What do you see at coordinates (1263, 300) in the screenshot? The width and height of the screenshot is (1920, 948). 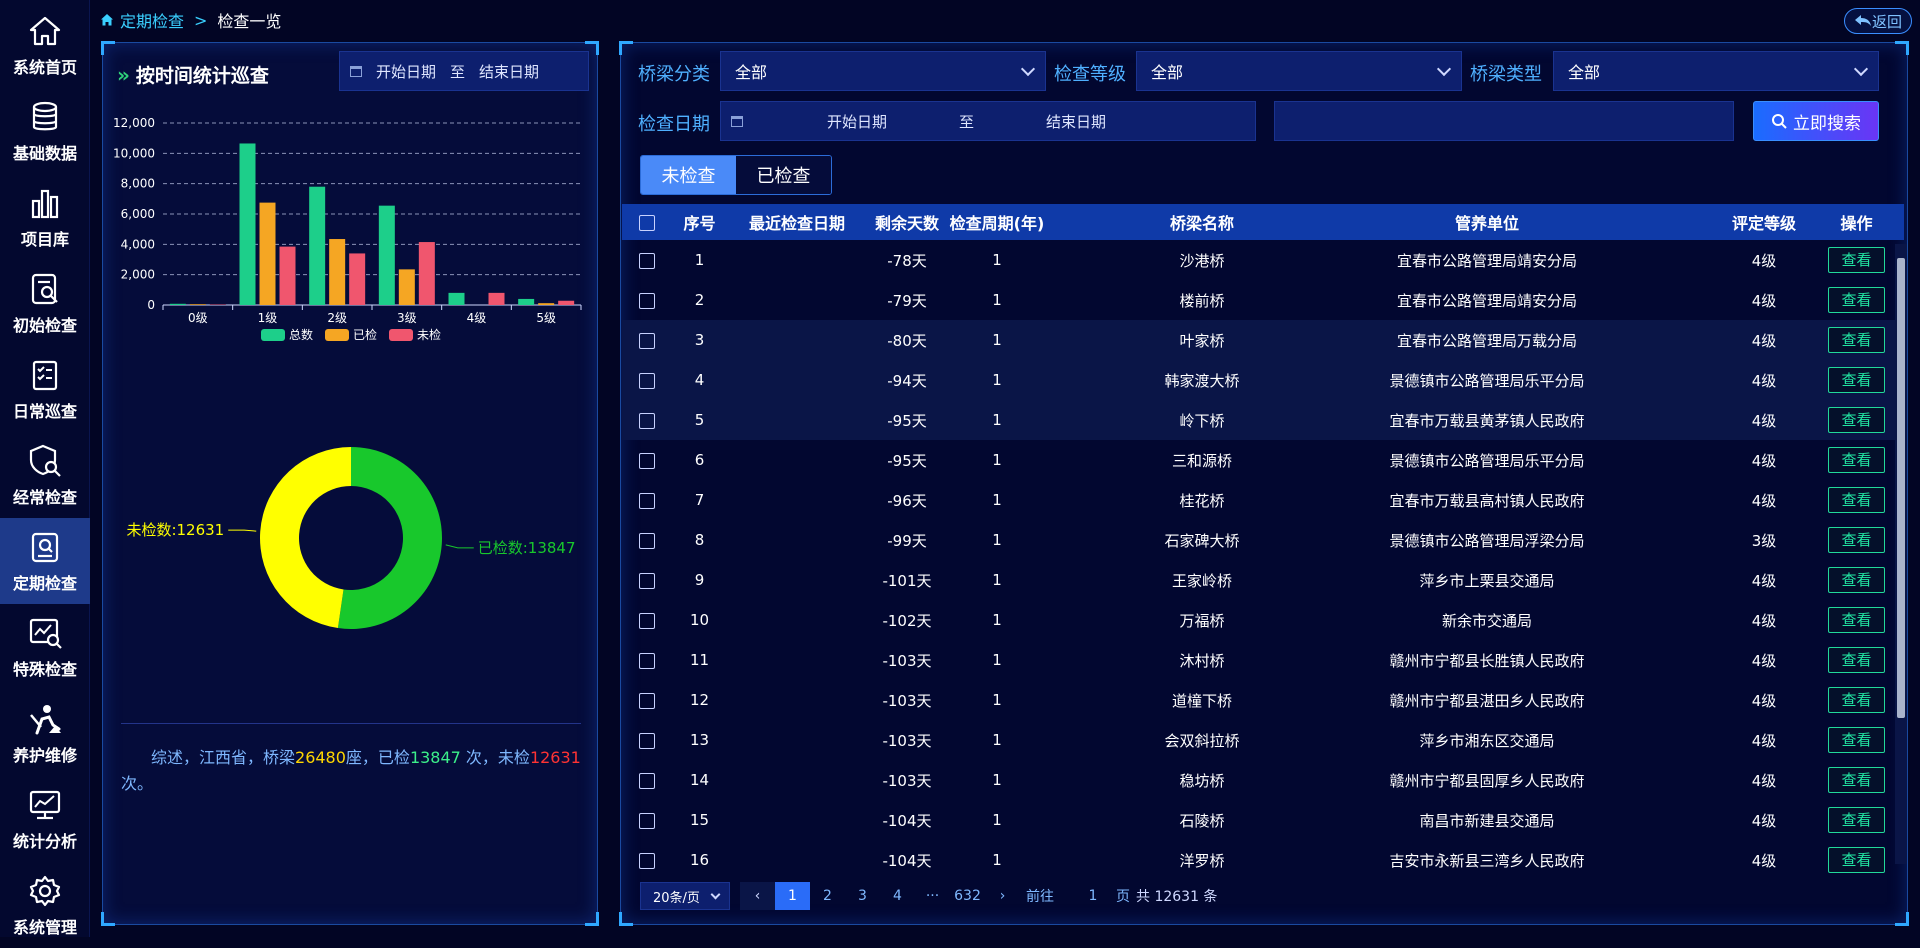 I see `table-row: 2-79天1楼前桥宜春市公路管理局靖安分局4级查看` at bounding box center [1263, 300].